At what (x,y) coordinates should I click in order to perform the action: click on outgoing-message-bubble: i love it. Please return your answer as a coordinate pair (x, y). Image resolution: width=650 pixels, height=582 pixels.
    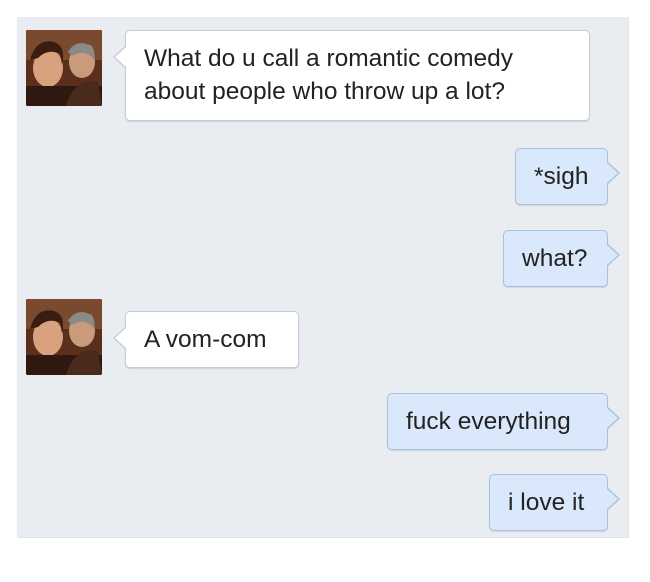
    Looking at the image, I should click on (554, 502).